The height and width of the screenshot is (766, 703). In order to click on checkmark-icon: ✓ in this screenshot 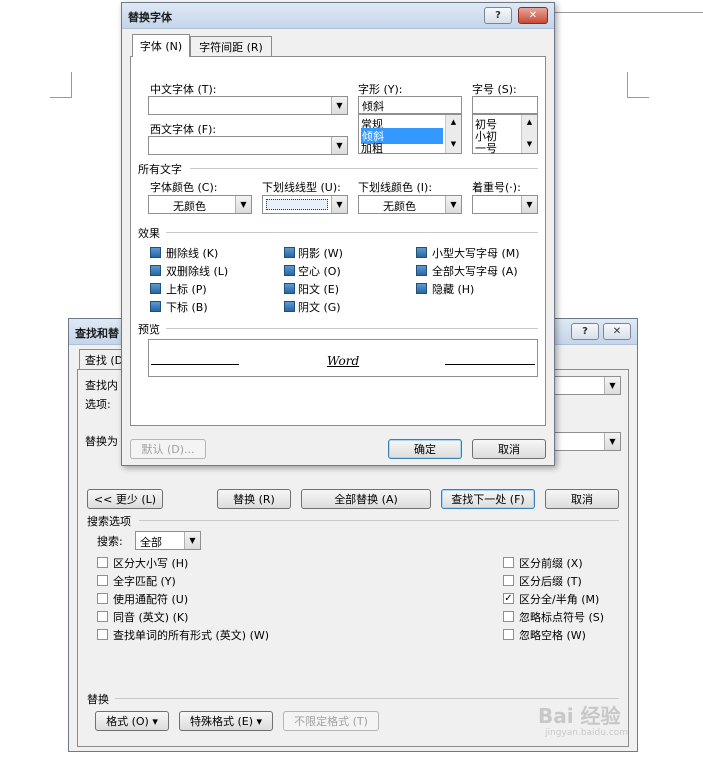, I will do `click(508, 598)`.